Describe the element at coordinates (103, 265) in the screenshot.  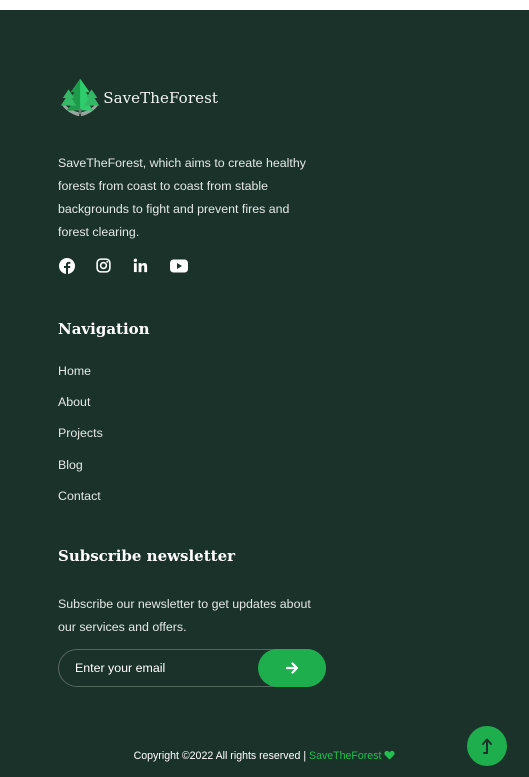
I see `instagram-icon` at that location.